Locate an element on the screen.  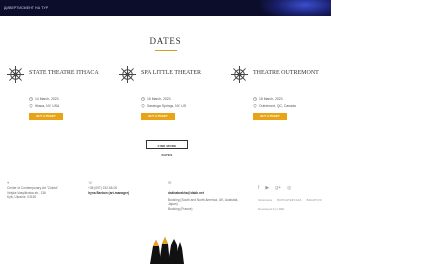
dates-title: DATES is located at coordinates (165, 41).